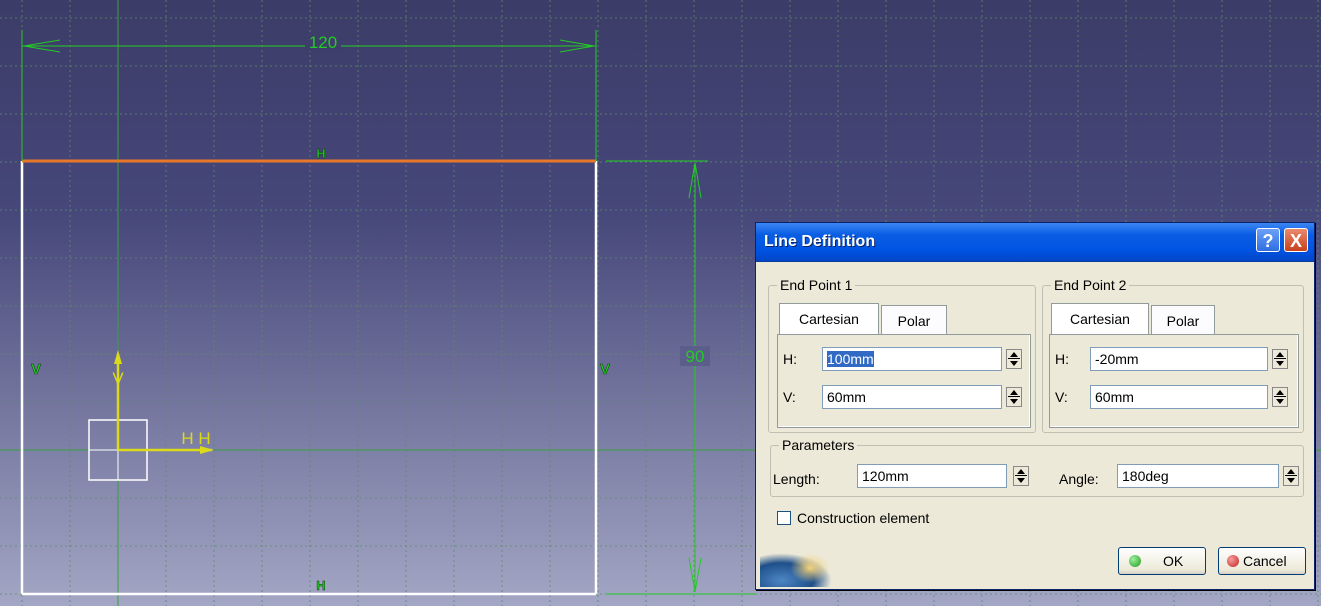 The image size is (1321, 606). What do you see at coordinates (1014, 397) in the screenshot?
I see `ep1-v-spinner` at bounding box center [1014, 397].